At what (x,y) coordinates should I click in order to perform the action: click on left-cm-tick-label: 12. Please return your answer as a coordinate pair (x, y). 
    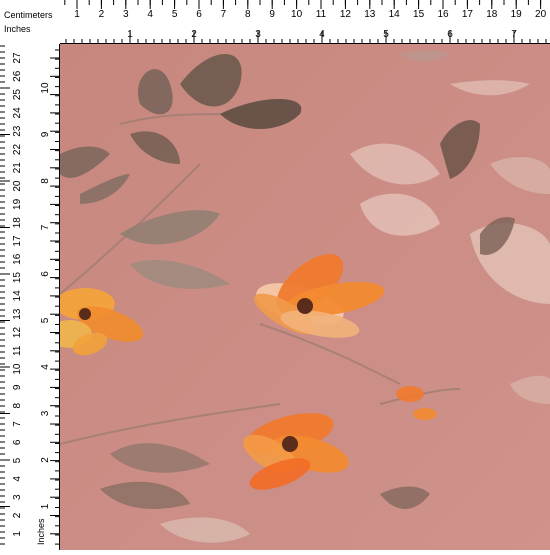
    Looking at the image, I should click on (17, 333).